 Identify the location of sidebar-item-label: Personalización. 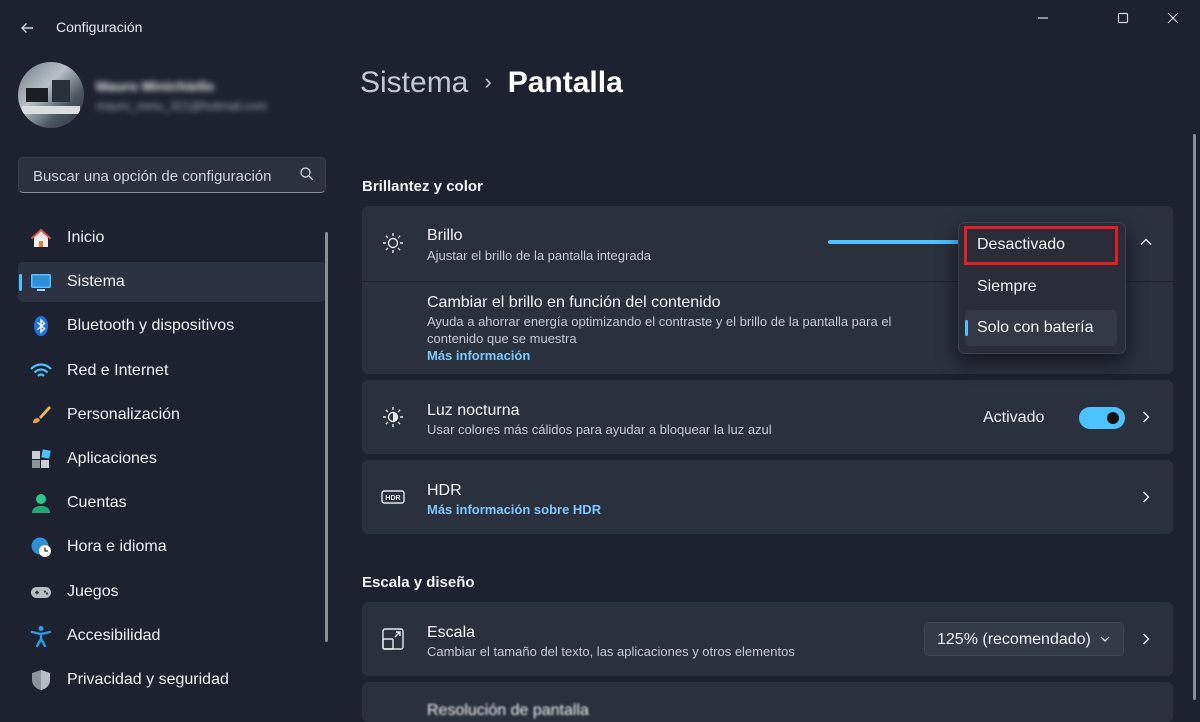
(123, 414).